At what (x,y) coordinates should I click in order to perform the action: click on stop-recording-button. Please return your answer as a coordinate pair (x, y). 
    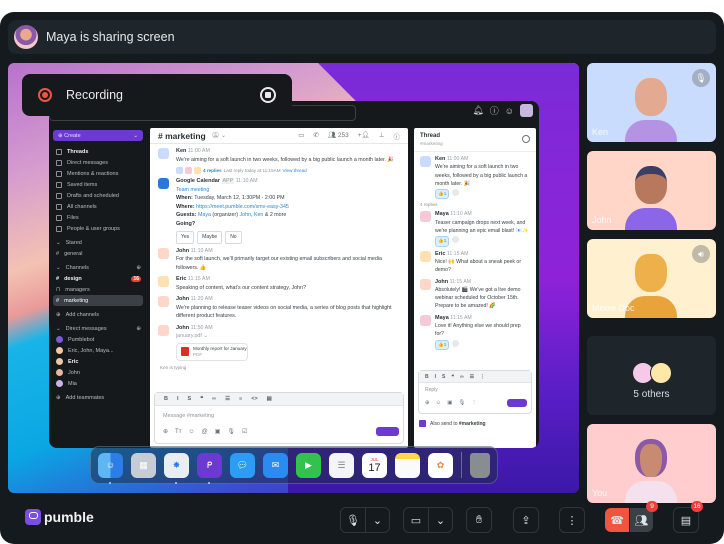
    Looking at the image, I should click on (268, 95).